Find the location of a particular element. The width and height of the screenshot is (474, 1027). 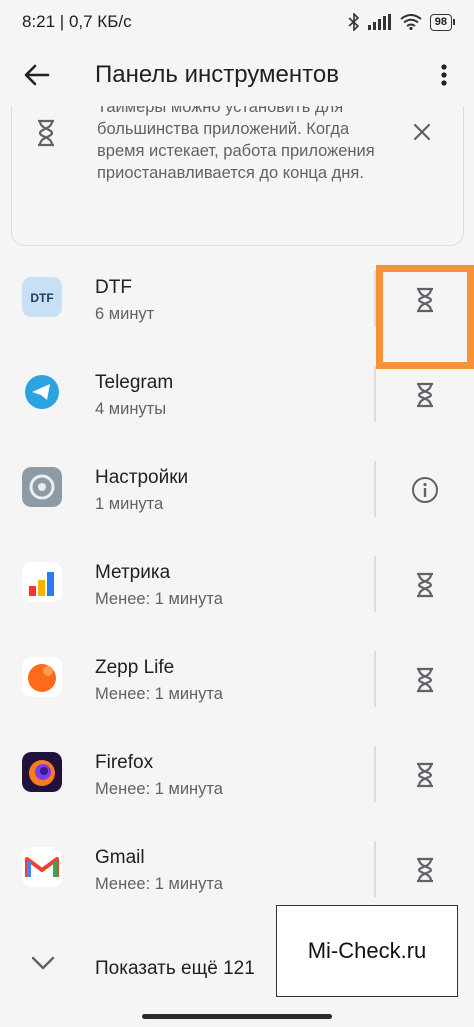

app-name: Gmail is located at coordinates (120, 857).